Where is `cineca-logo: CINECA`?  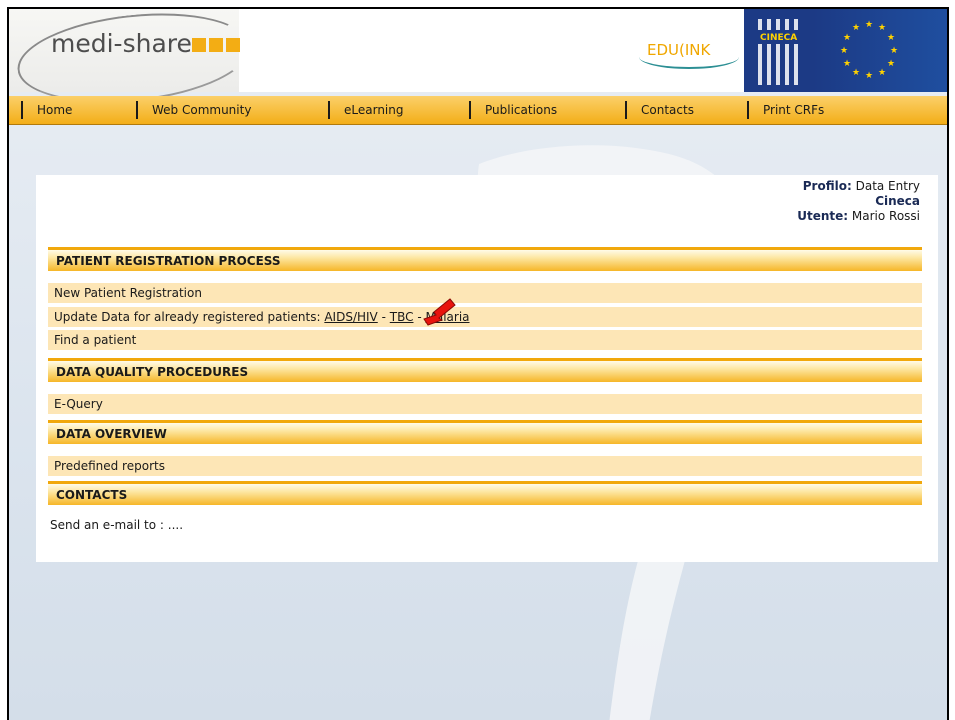
cineca-logo: CINECA is located at coordinates (778, 50).